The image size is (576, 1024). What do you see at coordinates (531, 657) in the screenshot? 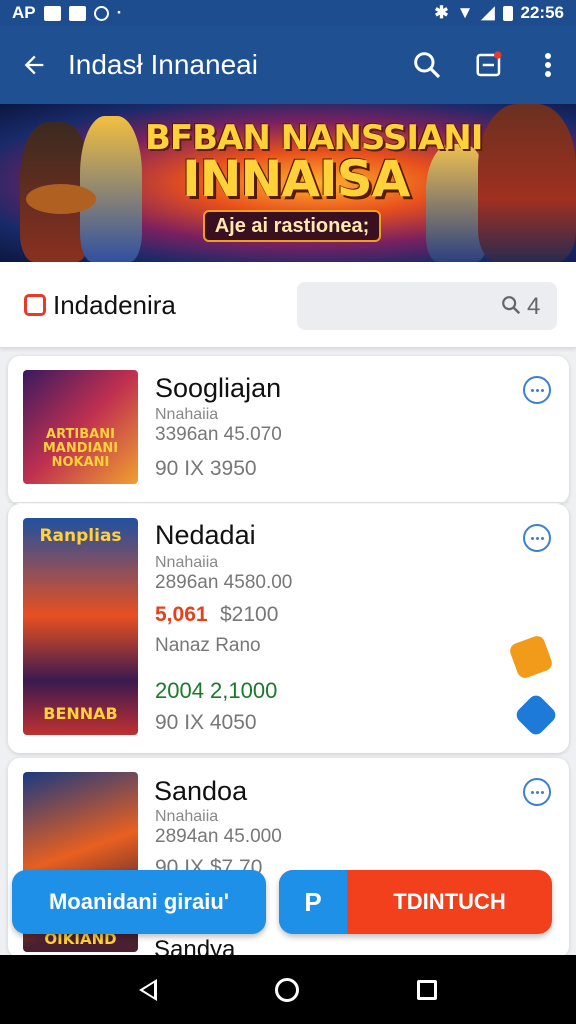
I see `tag-icon` at bounding box center [531, 657].